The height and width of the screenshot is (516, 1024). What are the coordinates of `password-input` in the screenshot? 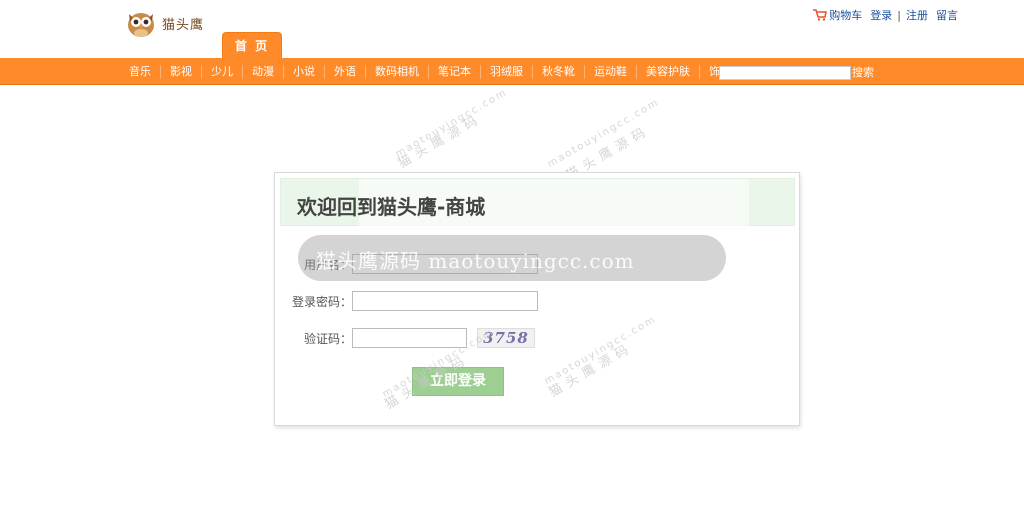 It's located at (445, 301).